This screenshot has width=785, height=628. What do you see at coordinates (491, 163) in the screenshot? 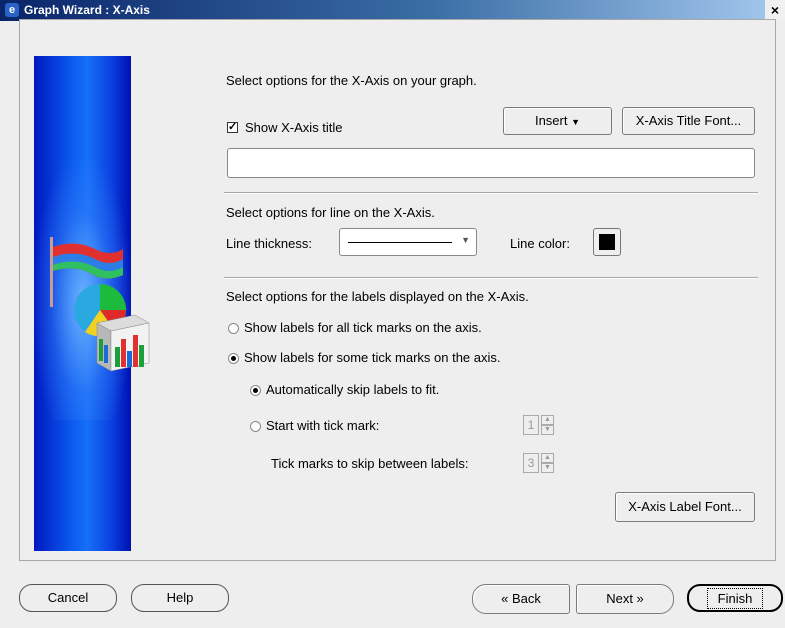
I see `x-axis-title-input` at bounding box center [491, 163].